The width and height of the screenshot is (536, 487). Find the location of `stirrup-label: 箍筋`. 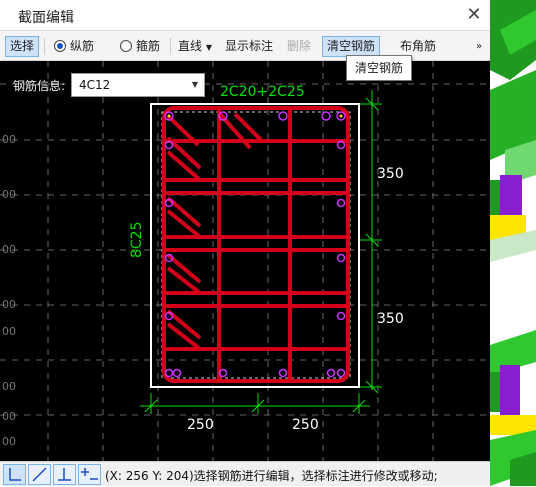

stirrup-label: 箍筋 is located at coordinates (148, 46).